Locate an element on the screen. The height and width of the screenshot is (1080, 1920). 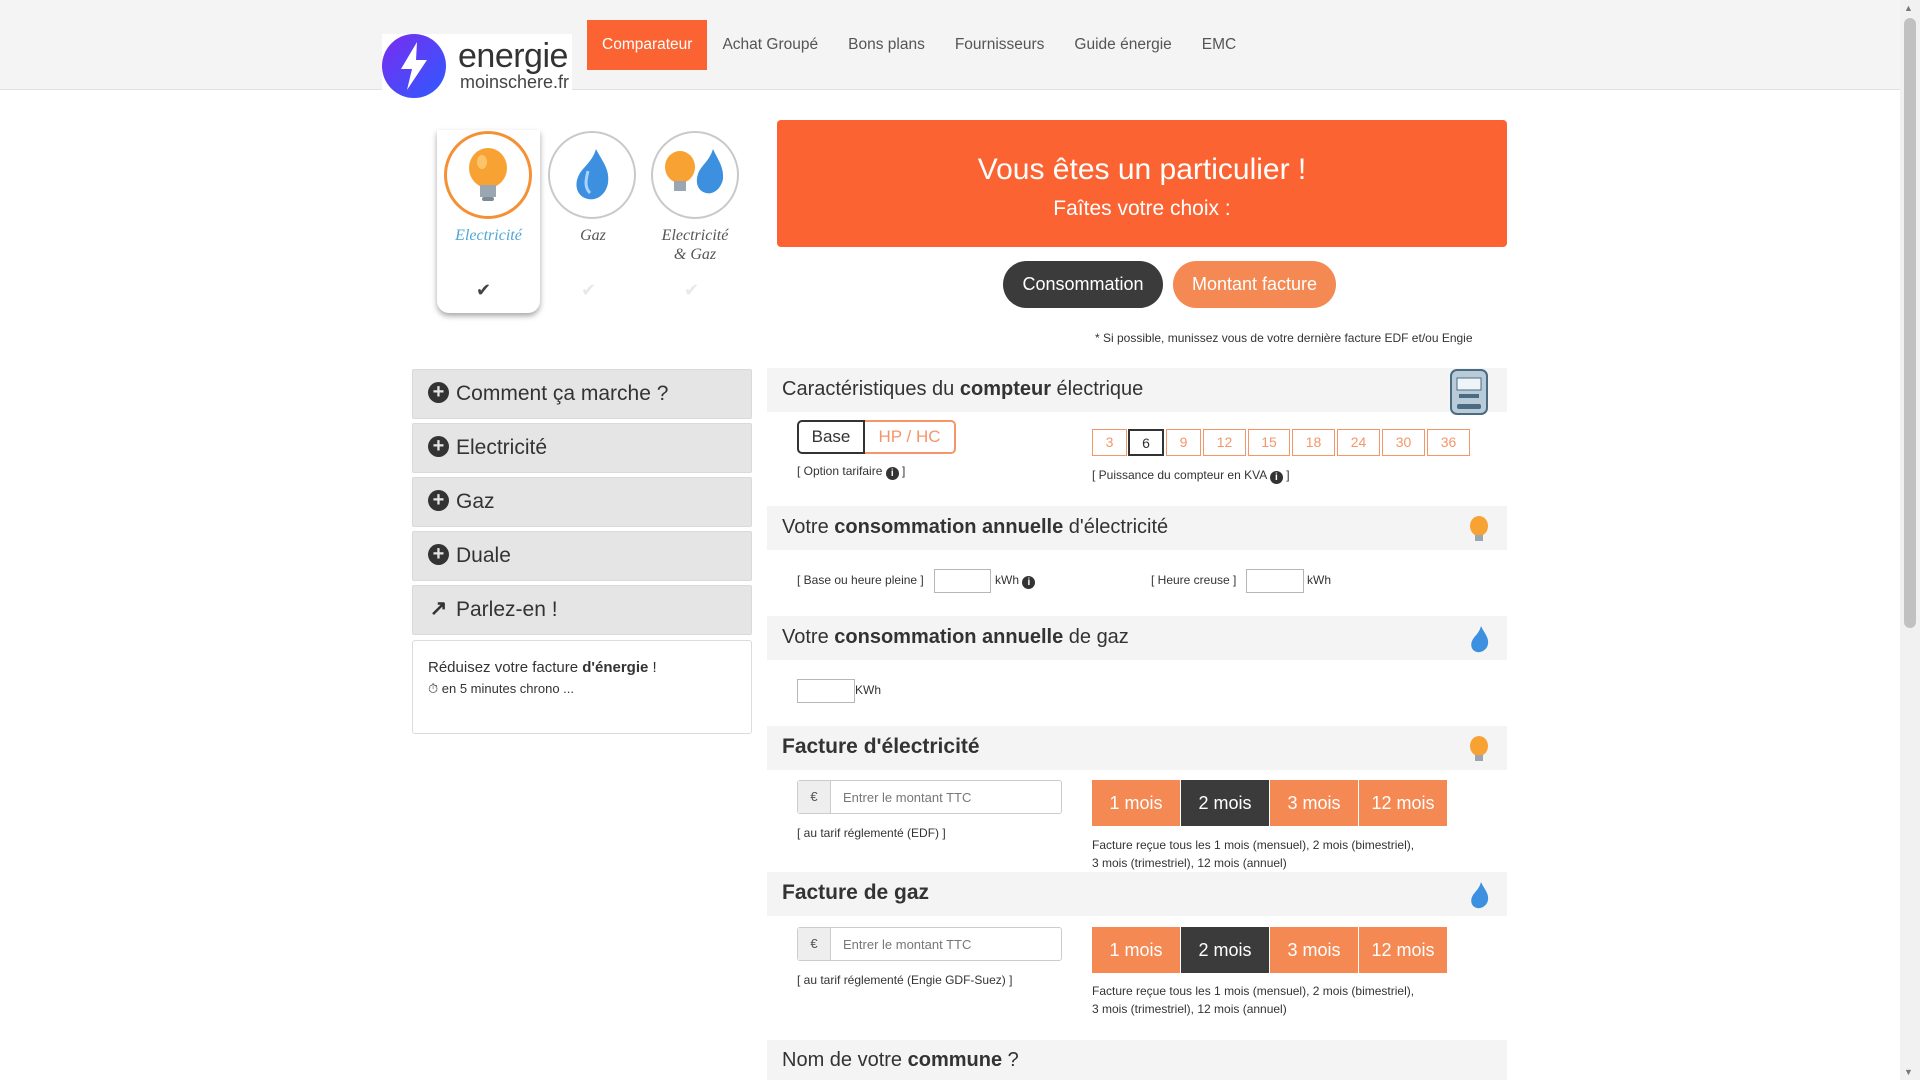
logo-subtext: moinschere.fr is located at coordinates (515, 82).